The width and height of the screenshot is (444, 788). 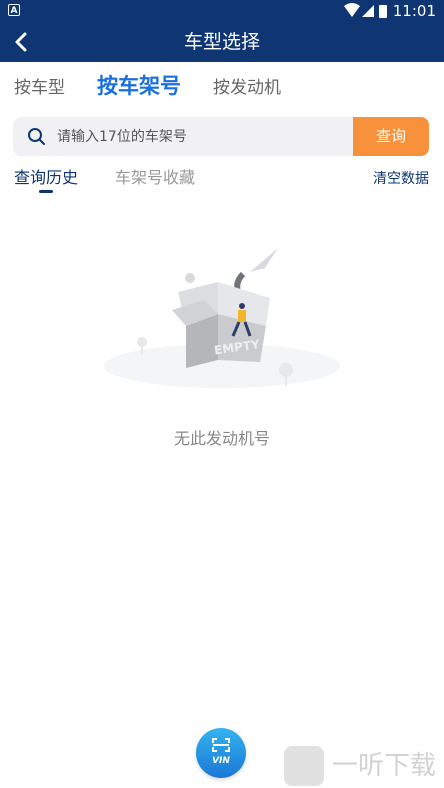 I want to click on vin-search-input, so click(x=207, y=136).